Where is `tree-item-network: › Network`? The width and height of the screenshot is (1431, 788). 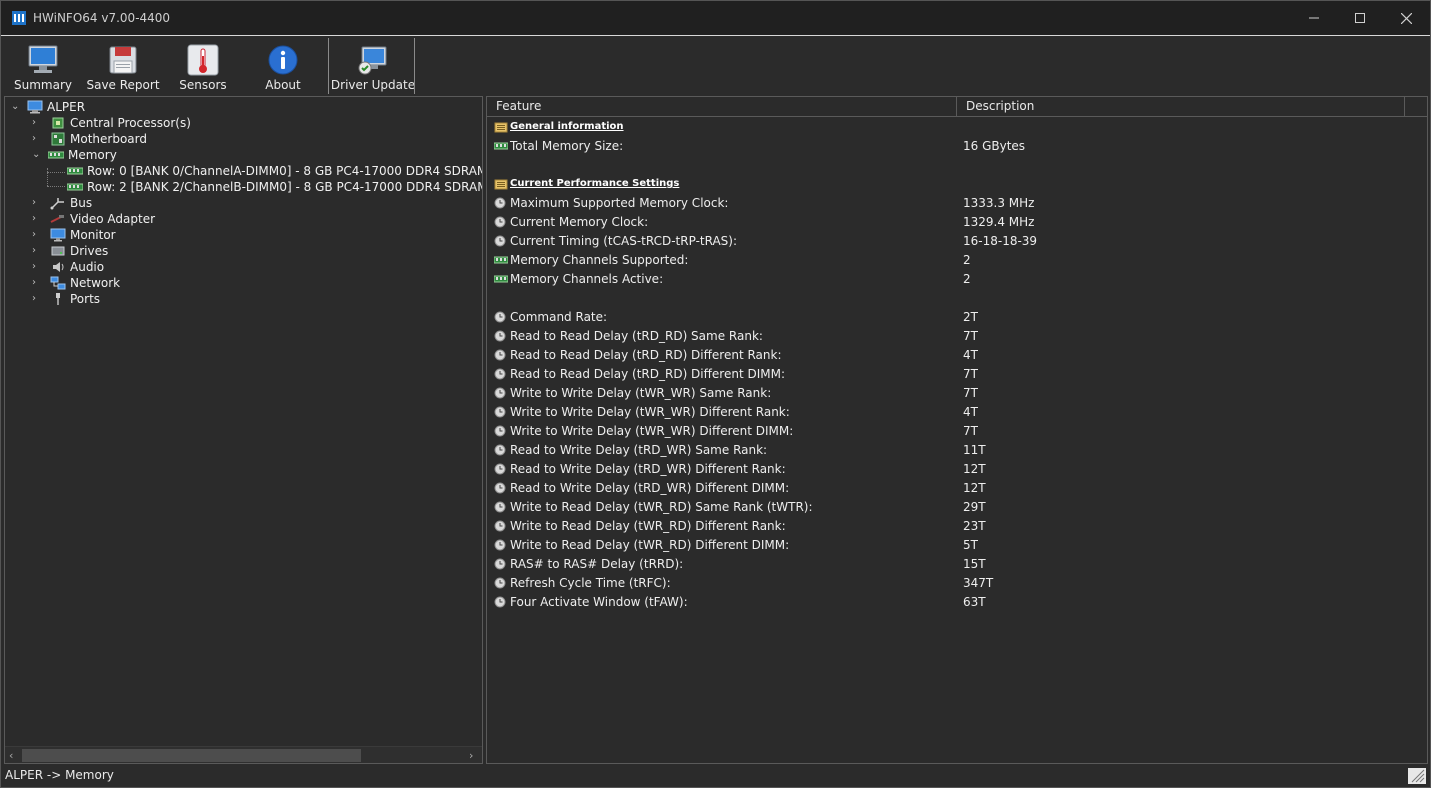 tree-item-network: › Network is located at coordinates (76, 283).